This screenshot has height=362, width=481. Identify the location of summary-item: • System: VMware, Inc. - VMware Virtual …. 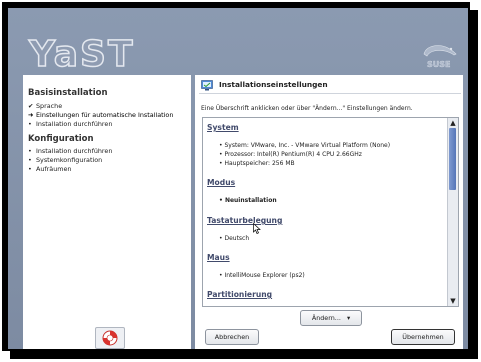
(305, 145).